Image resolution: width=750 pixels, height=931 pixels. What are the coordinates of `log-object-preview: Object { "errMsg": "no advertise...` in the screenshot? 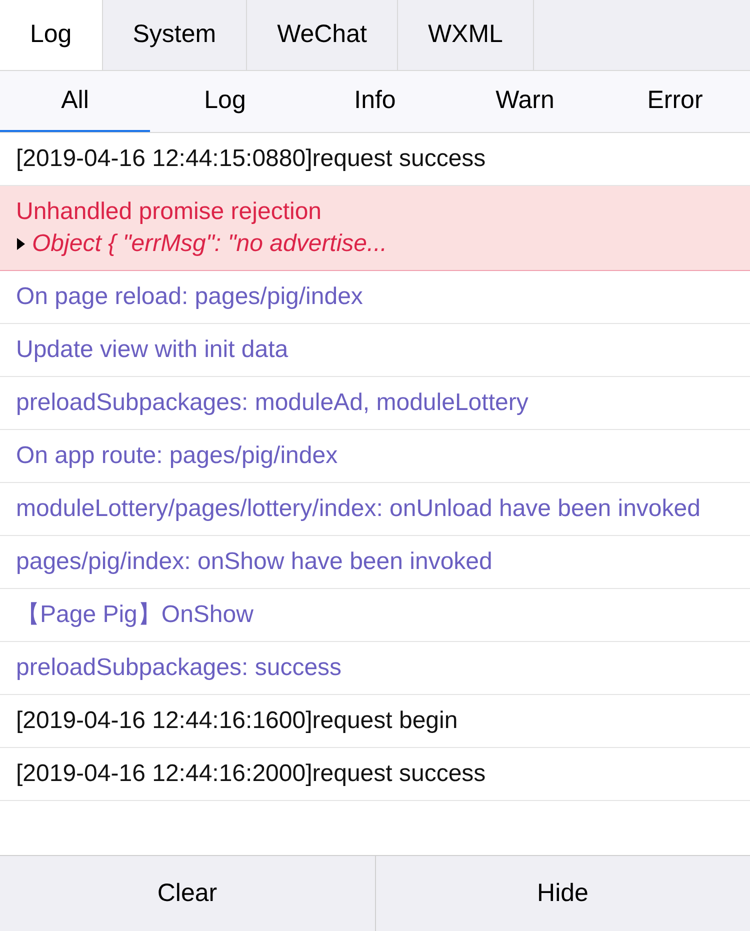 It's located at (210, 244).